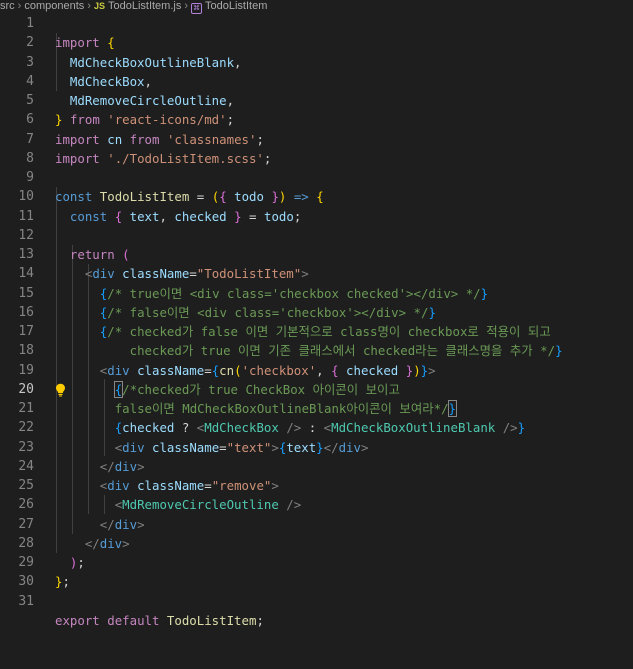 This screenshot has width=633, height=669. Describe the element at coordinates (26, 197) in the screenshot. I see `line-number: 10` at that location.